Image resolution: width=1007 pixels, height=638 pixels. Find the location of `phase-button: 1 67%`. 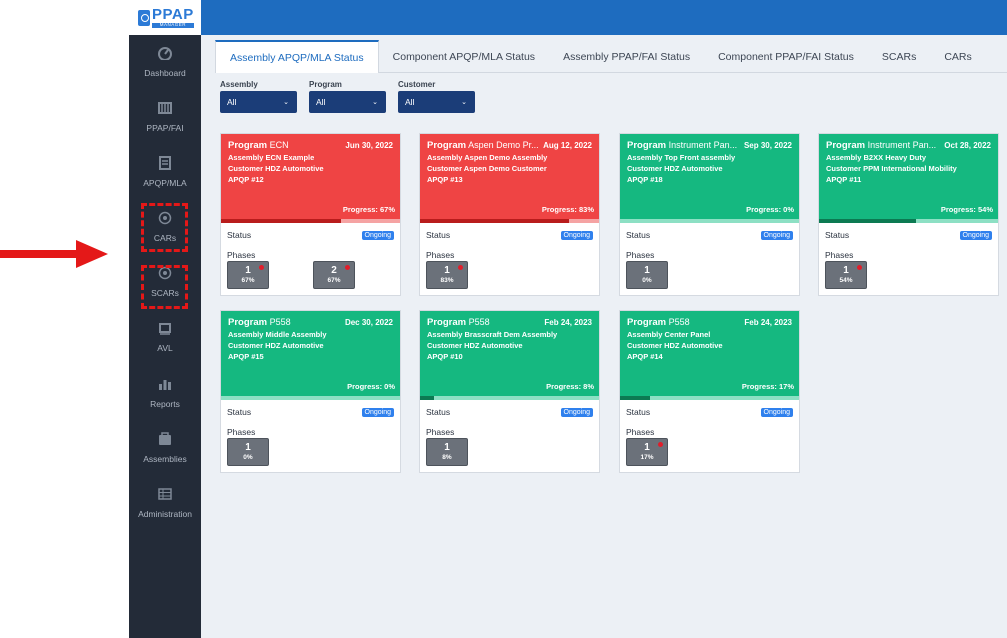

phase-button: 1 67% is located at coordinates (248, 275).